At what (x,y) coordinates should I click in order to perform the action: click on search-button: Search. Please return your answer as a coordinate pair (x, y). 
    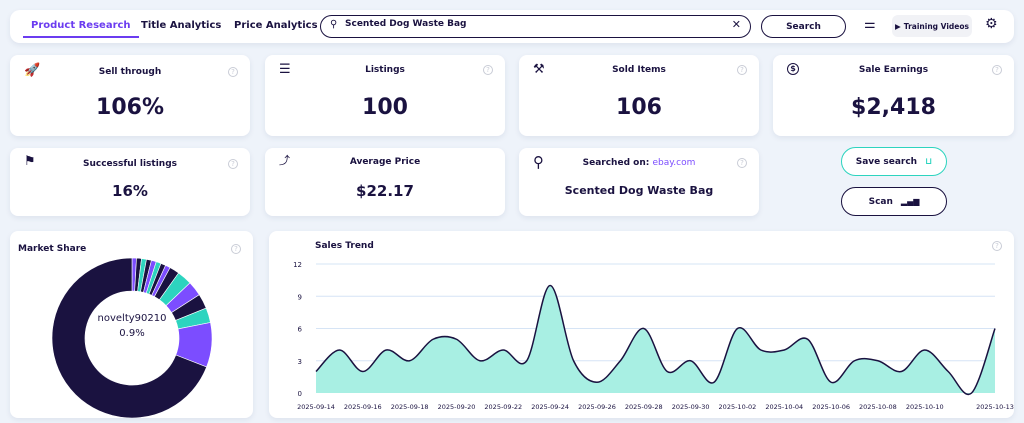
    Looking at the image, I should click on (803, 26).